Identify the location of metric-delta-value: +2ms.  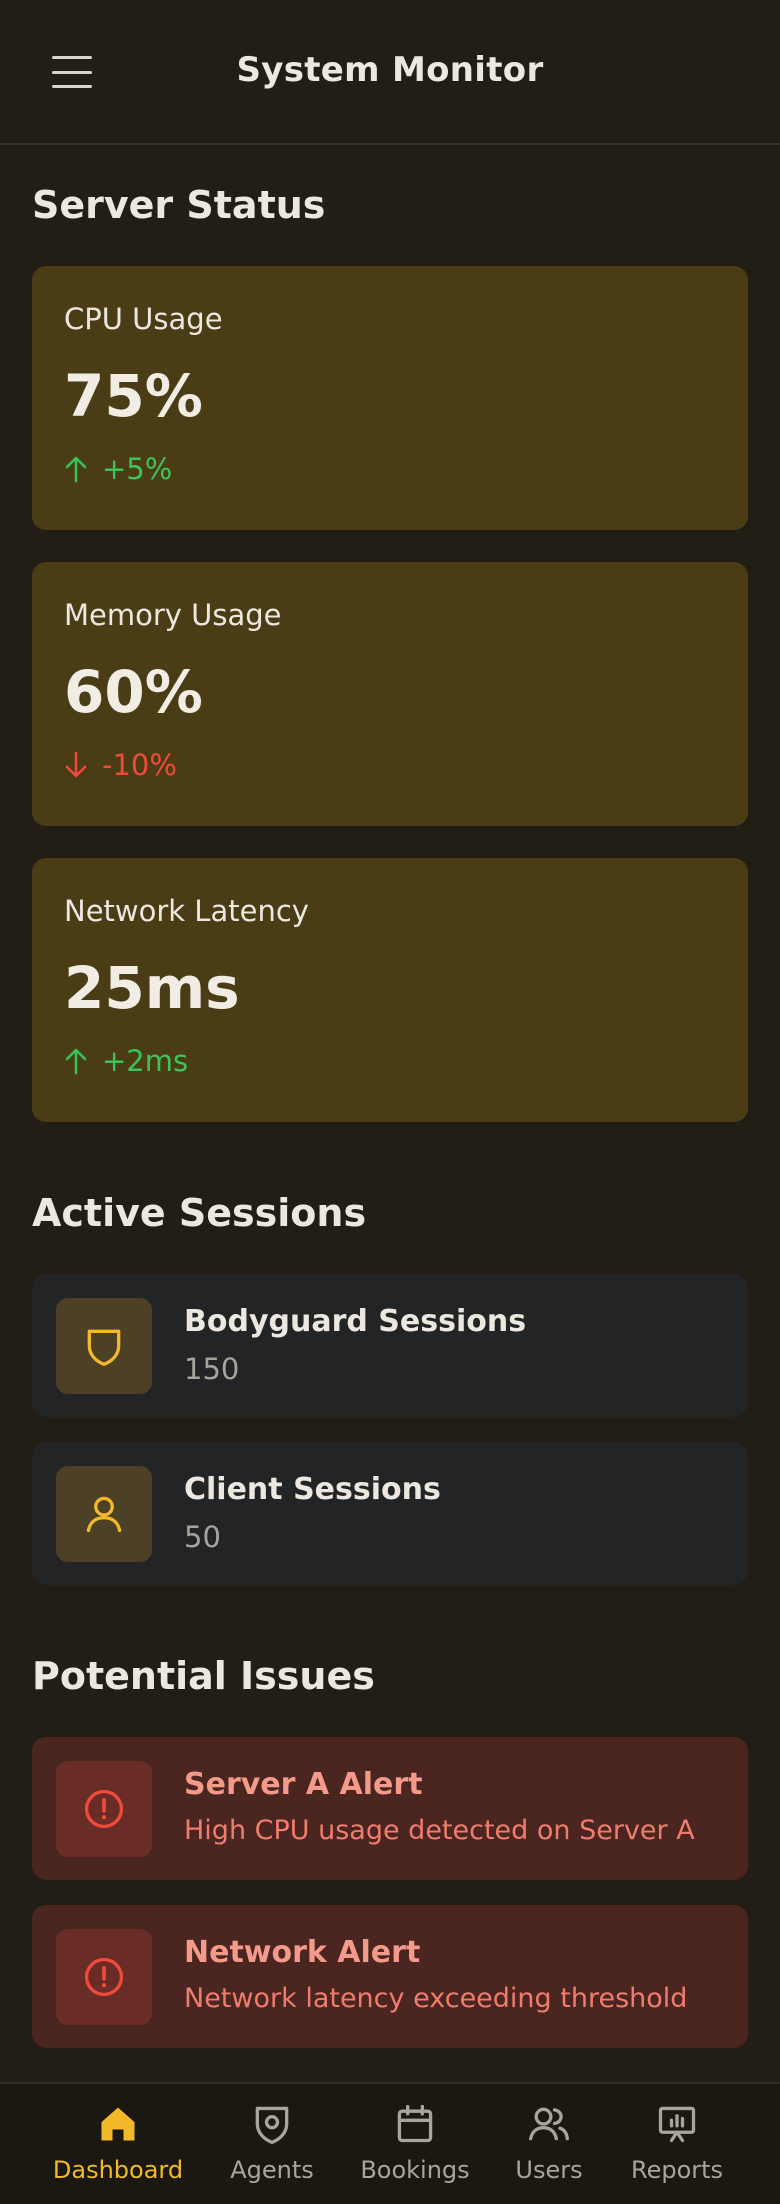
(145, 1061).